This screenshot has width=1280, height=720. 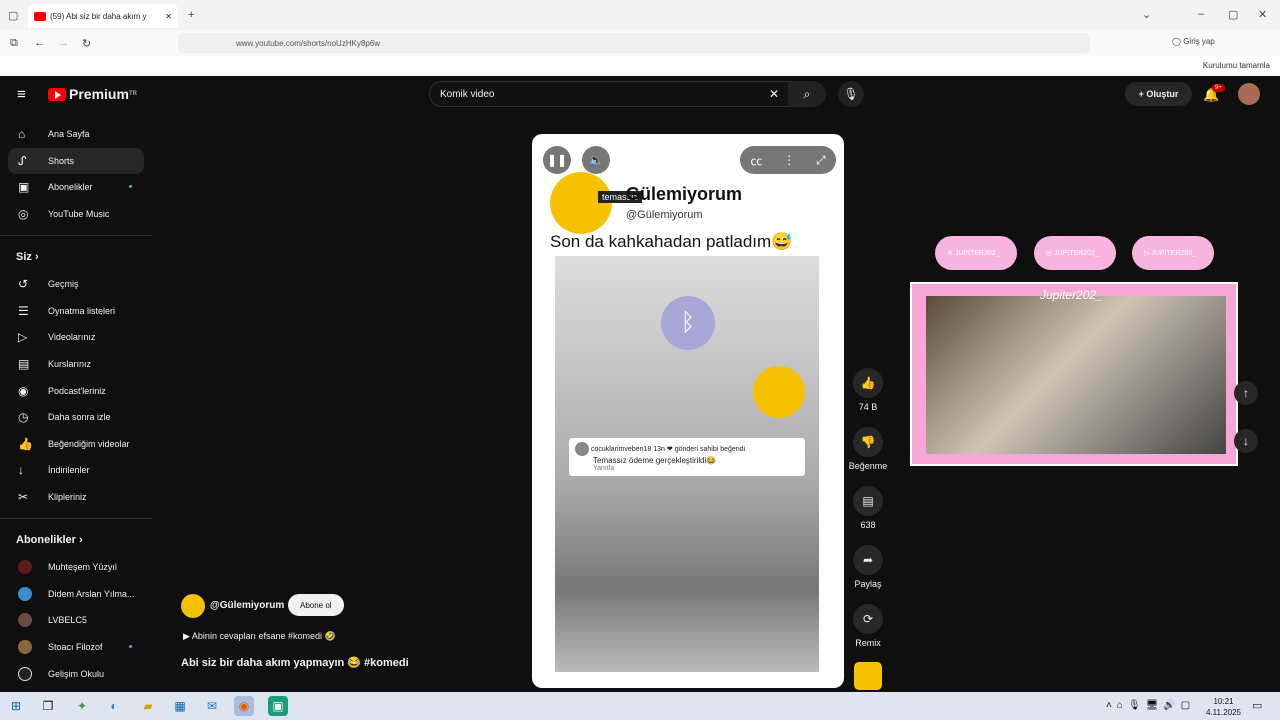 I want to click on share-button: ➦ Paylaş, so click(x=868, y=567).